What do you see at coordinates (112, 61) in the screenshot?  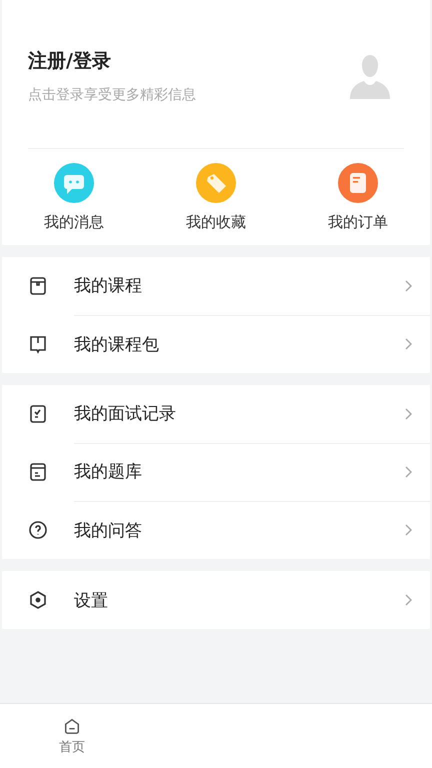 I see `login-link: 注册/登录` at bounding box center [112, 61].